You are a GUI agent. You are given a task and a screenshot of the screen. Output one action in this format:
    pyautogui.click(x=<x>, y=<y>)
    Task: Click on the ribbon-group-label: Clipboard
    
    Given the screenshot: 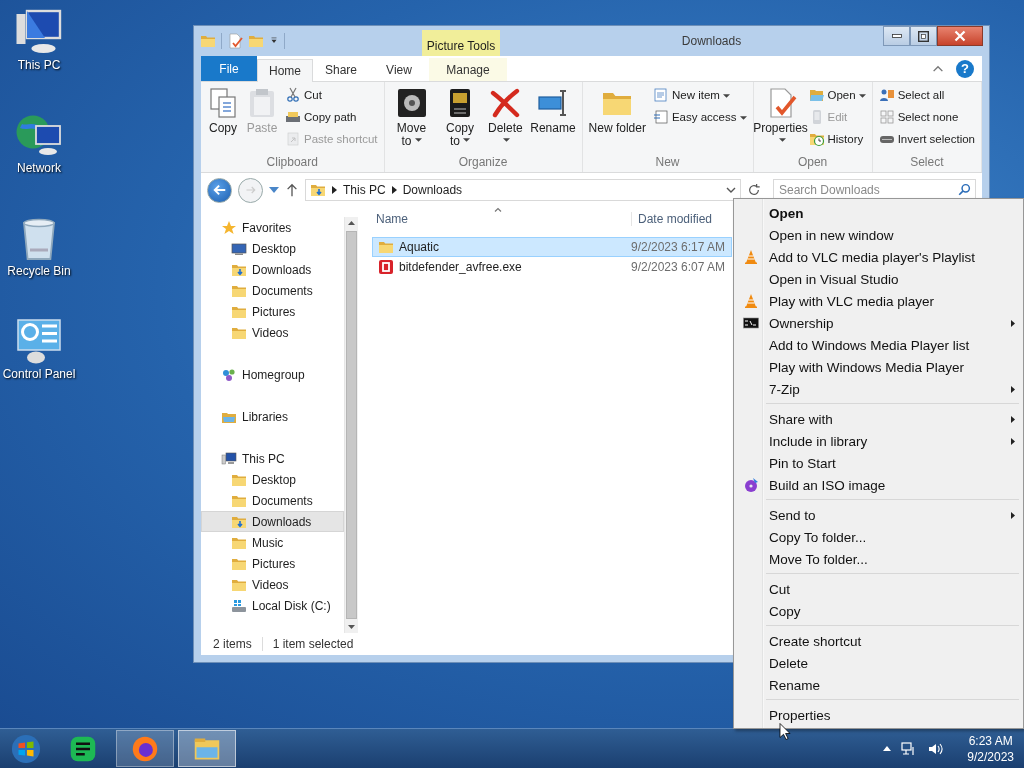 What is the action you would take?
    pyautogui.click(x=292, y=162)
    